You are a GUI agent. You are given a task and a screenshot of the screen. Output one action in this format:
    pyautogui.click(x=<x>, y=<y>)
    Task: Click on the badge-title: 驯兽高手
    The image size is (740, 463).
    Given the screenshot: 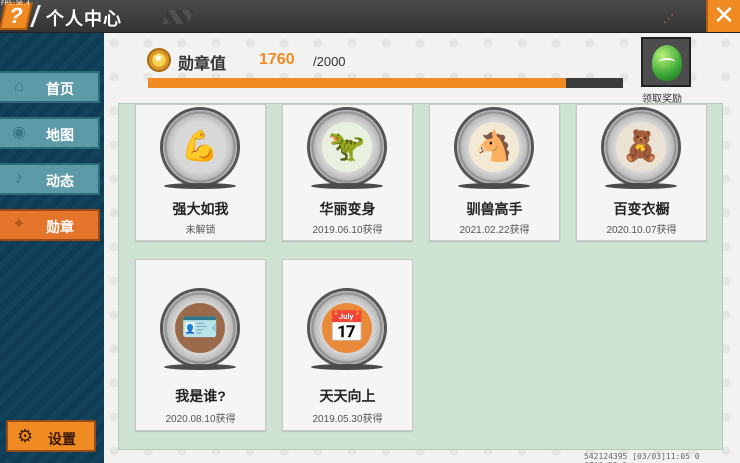 What is the action you would take?
    pyautogui.click(x=494, y=209)
    